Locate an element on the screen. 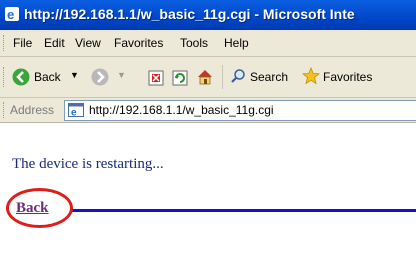 The height and width of the screenshot is (264, 416). menu-favorites: Favorites is located at coordinates (138, 43).